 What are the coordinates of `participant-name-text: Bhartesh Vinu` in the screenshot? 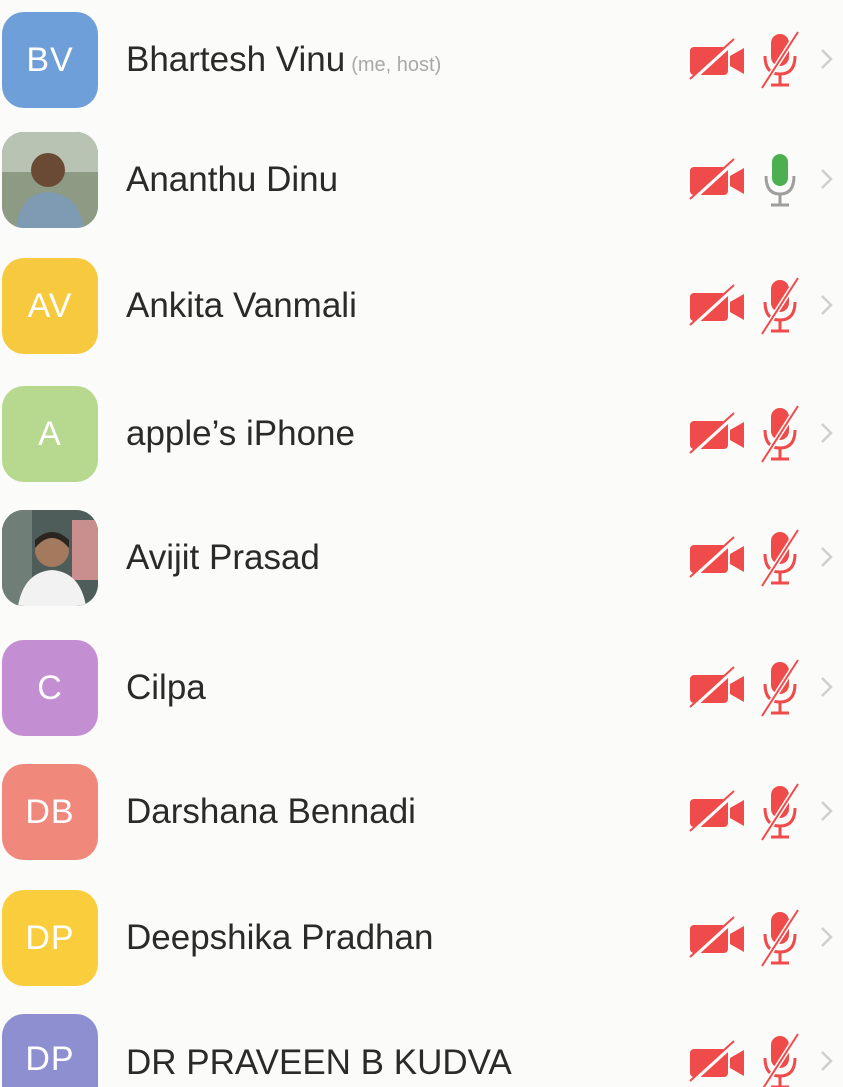 It's located at (236, 59).